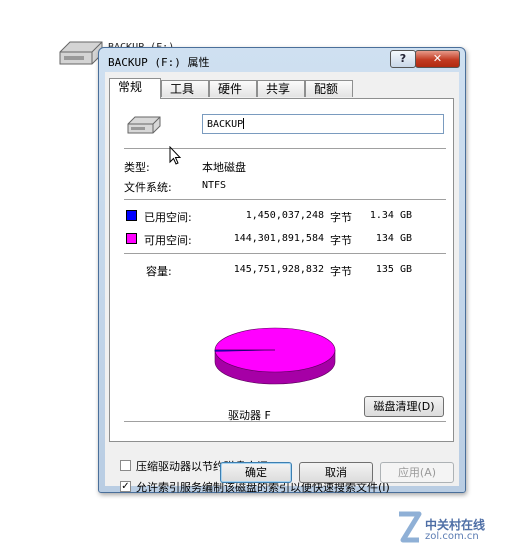 The image size is (525, 557). I want to click on disk-cleanup-button: 磁盘清理(D), so click(404, 406).